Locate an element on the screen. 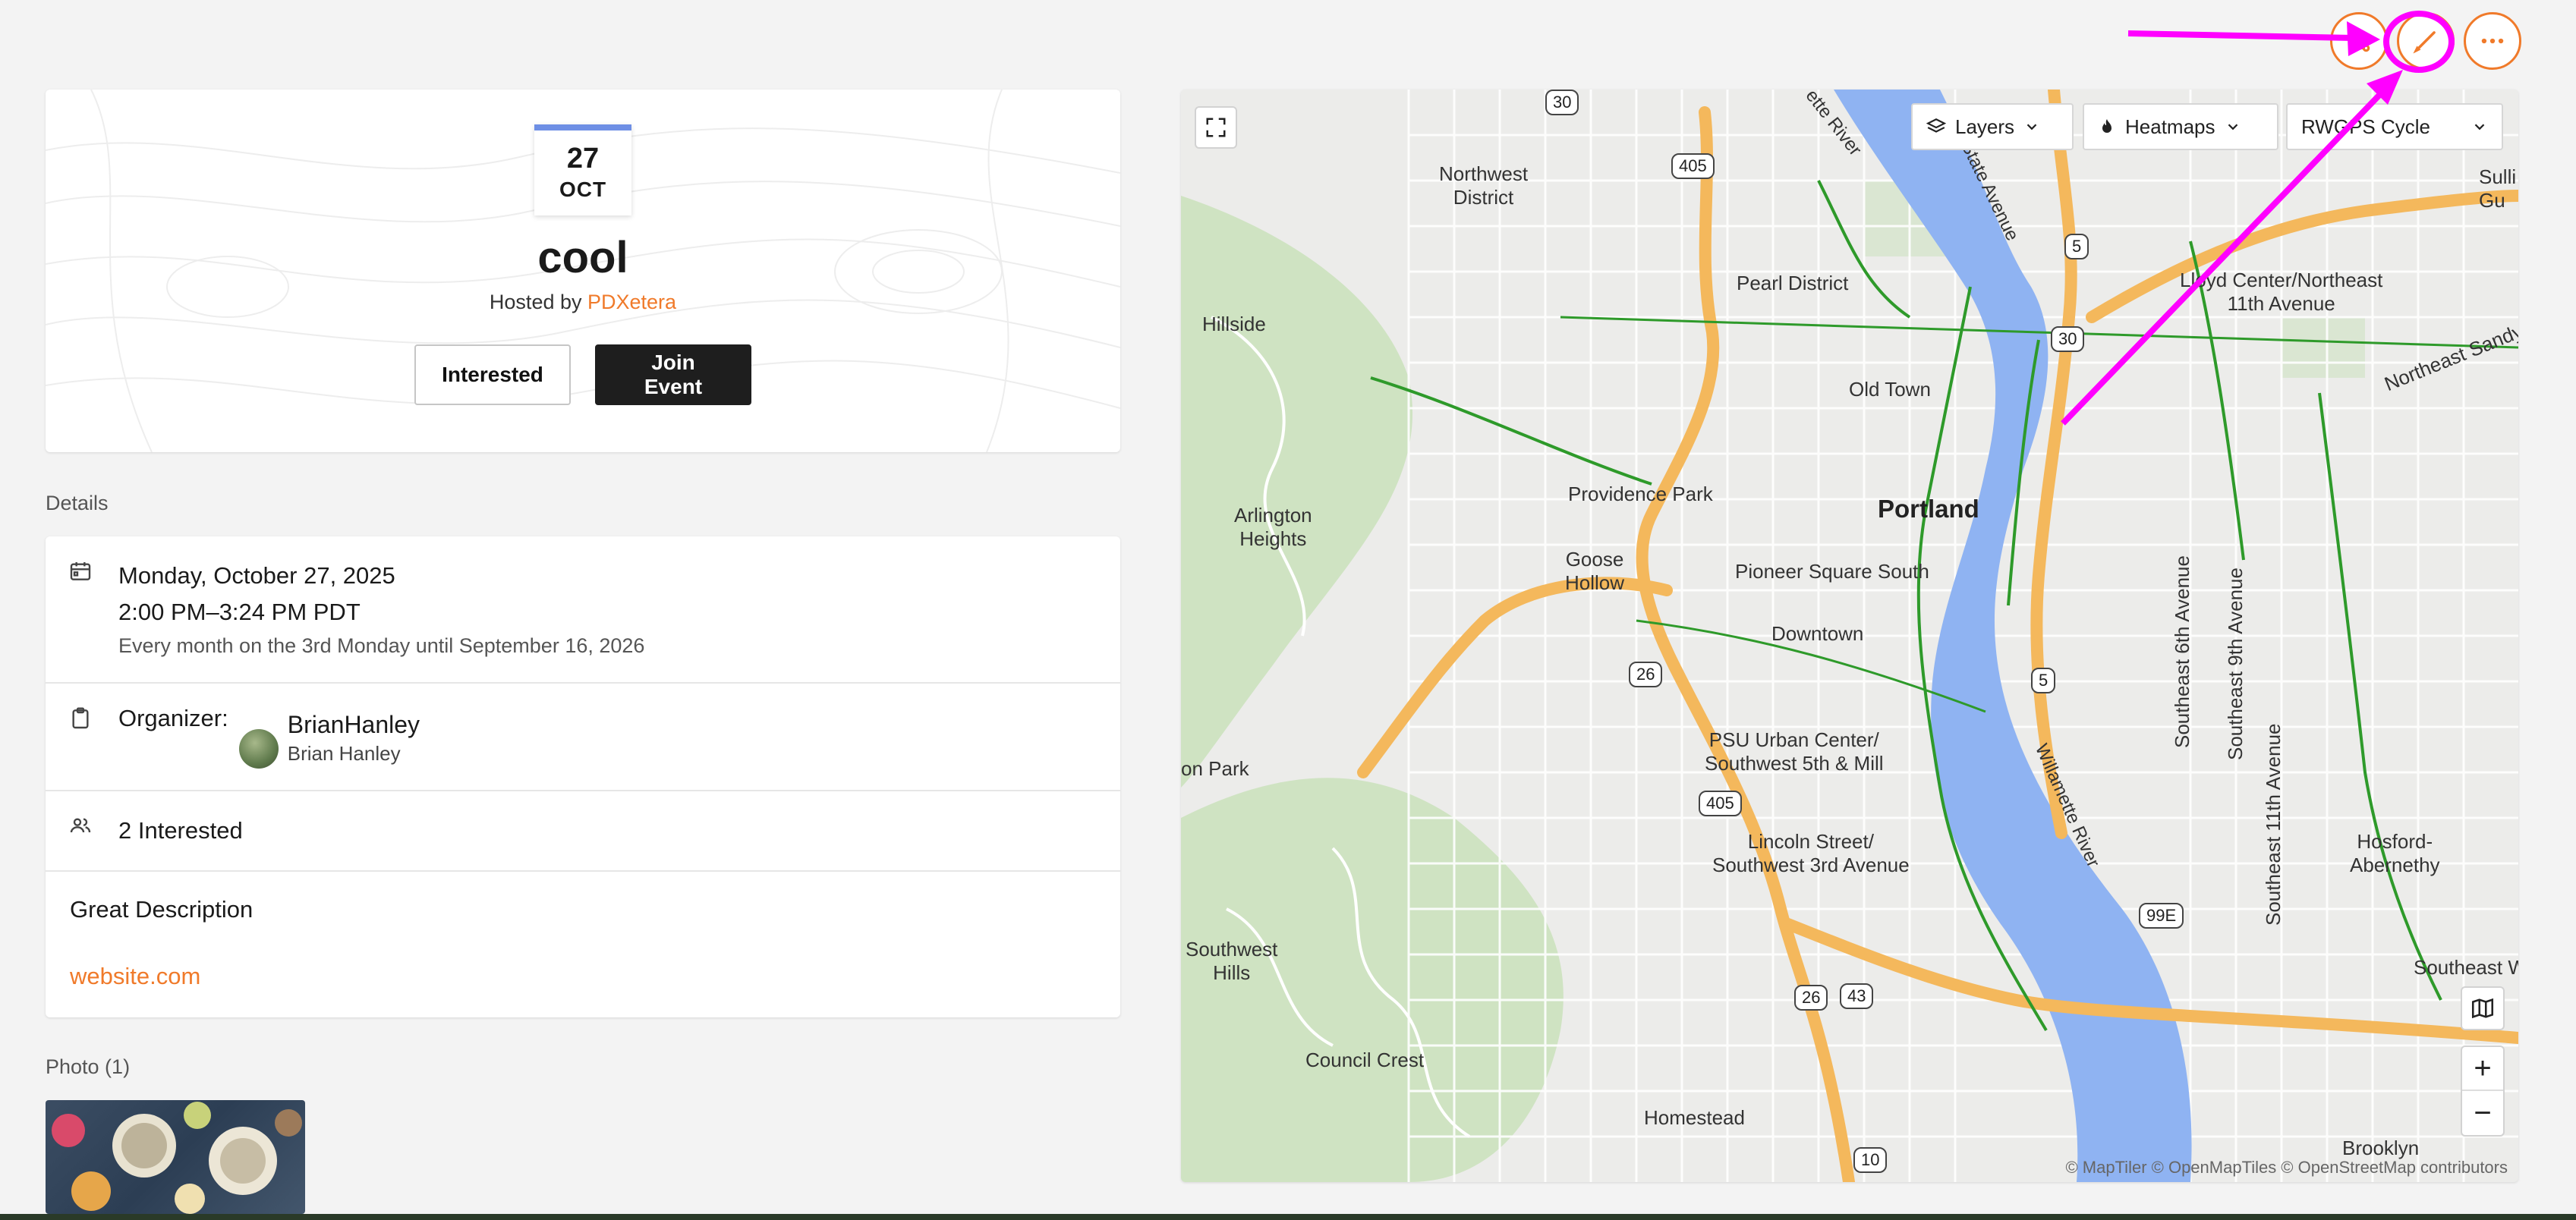 This screenshot has width=2576, height=1220. shield-26: 26 is located at coordinates (1646, 675).